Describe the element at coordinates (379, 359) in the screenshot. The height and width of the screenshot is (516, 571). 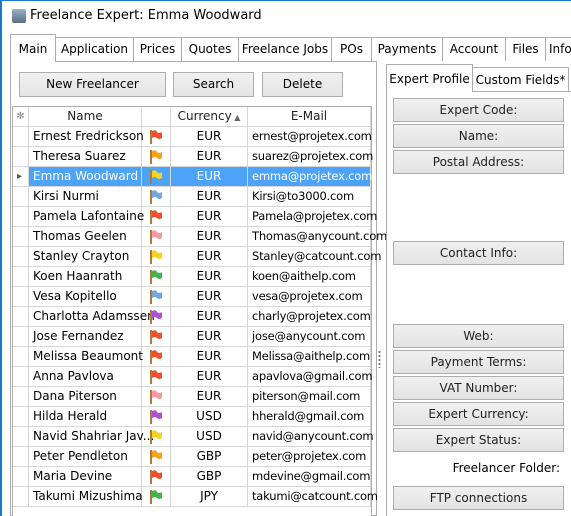
I see `splitter-handle` at that location.